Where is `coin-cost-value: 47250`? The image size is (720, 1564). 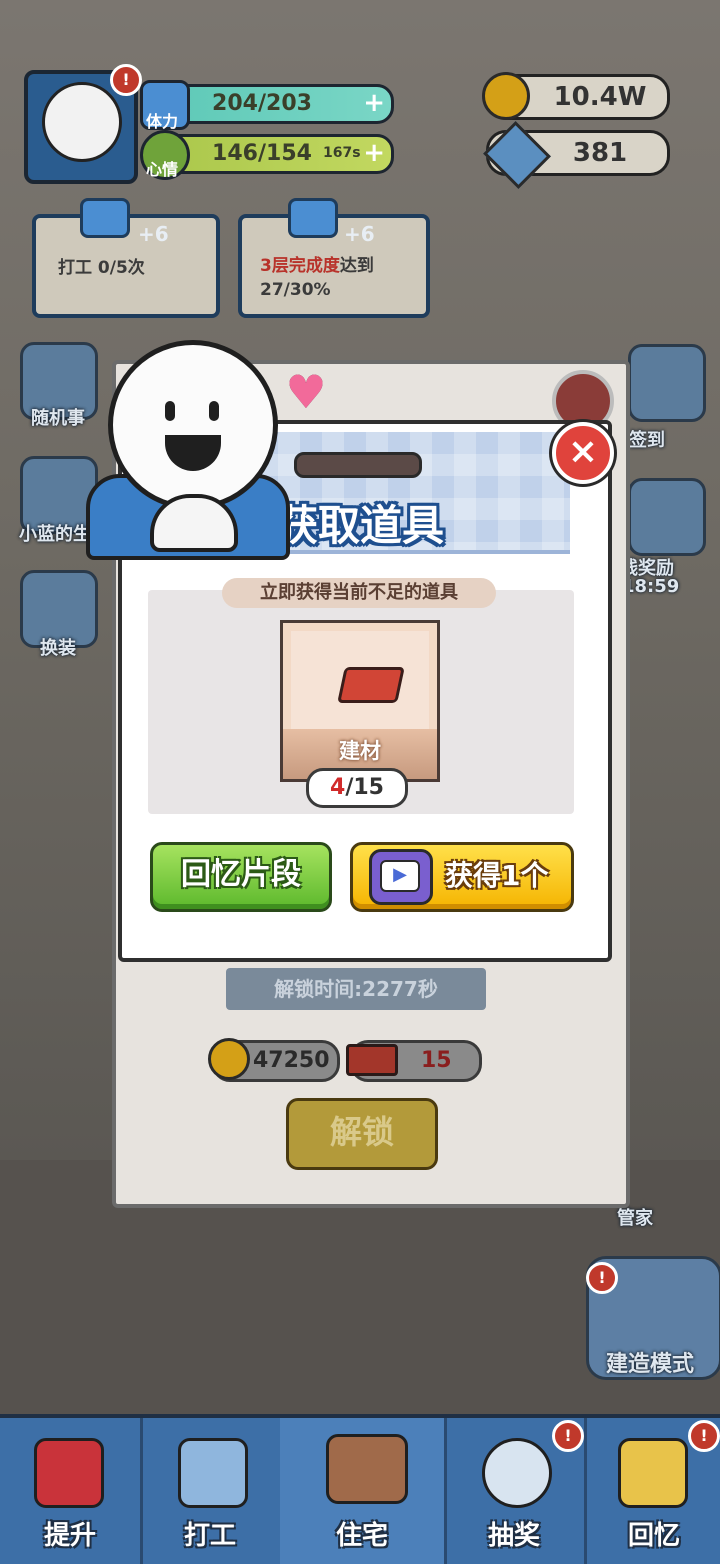 coin-cost-value: 47250 is located at coordinates (291, 1060).